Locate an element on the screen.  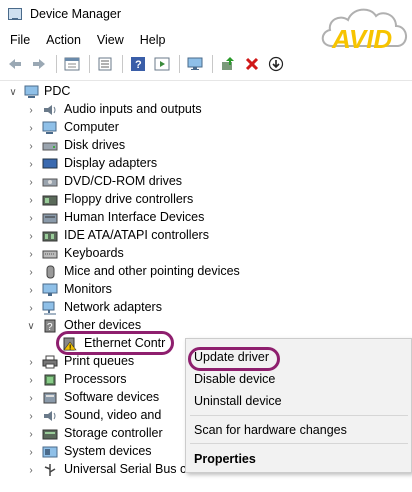
menu-action: Action is located at coordinates (63, 41).